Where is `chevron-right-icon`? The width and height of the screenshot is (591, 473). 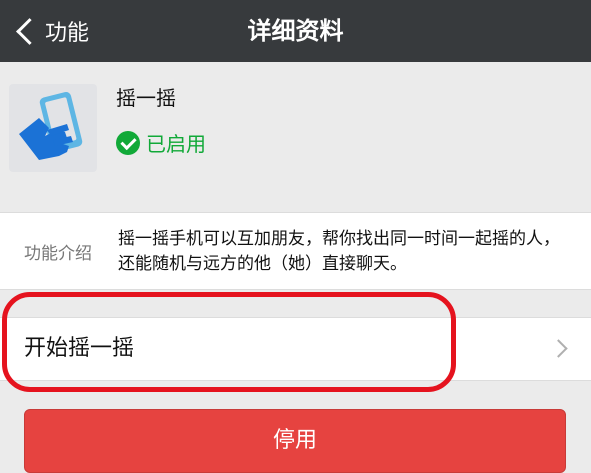
chevron-right-icon is located at coordinates (558, 348).